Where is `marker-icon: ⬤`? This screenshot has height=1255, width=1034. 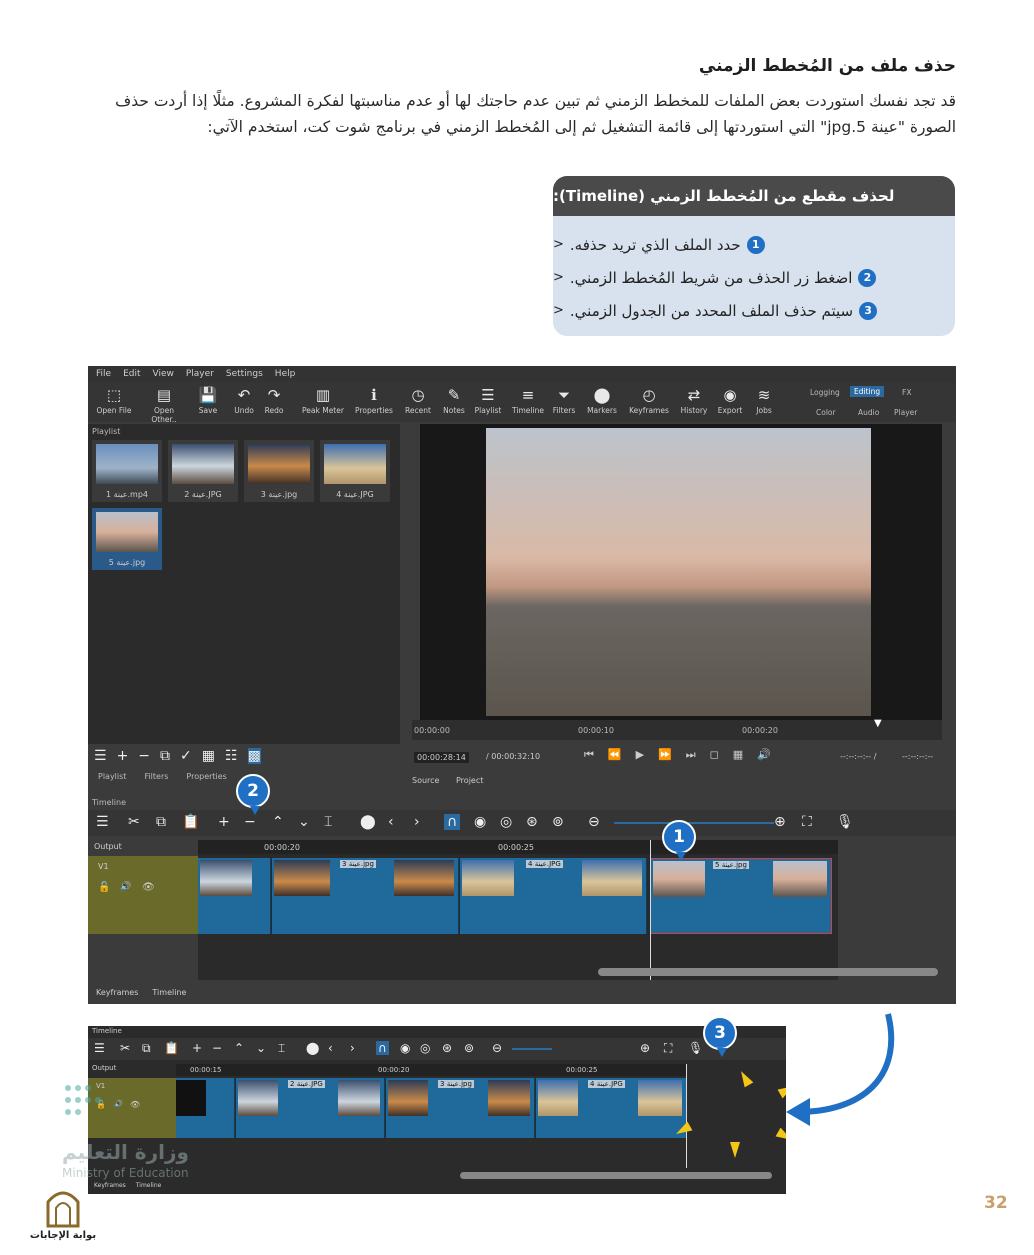
marker-icon: ⬤ is located at coordinates (368, 822).